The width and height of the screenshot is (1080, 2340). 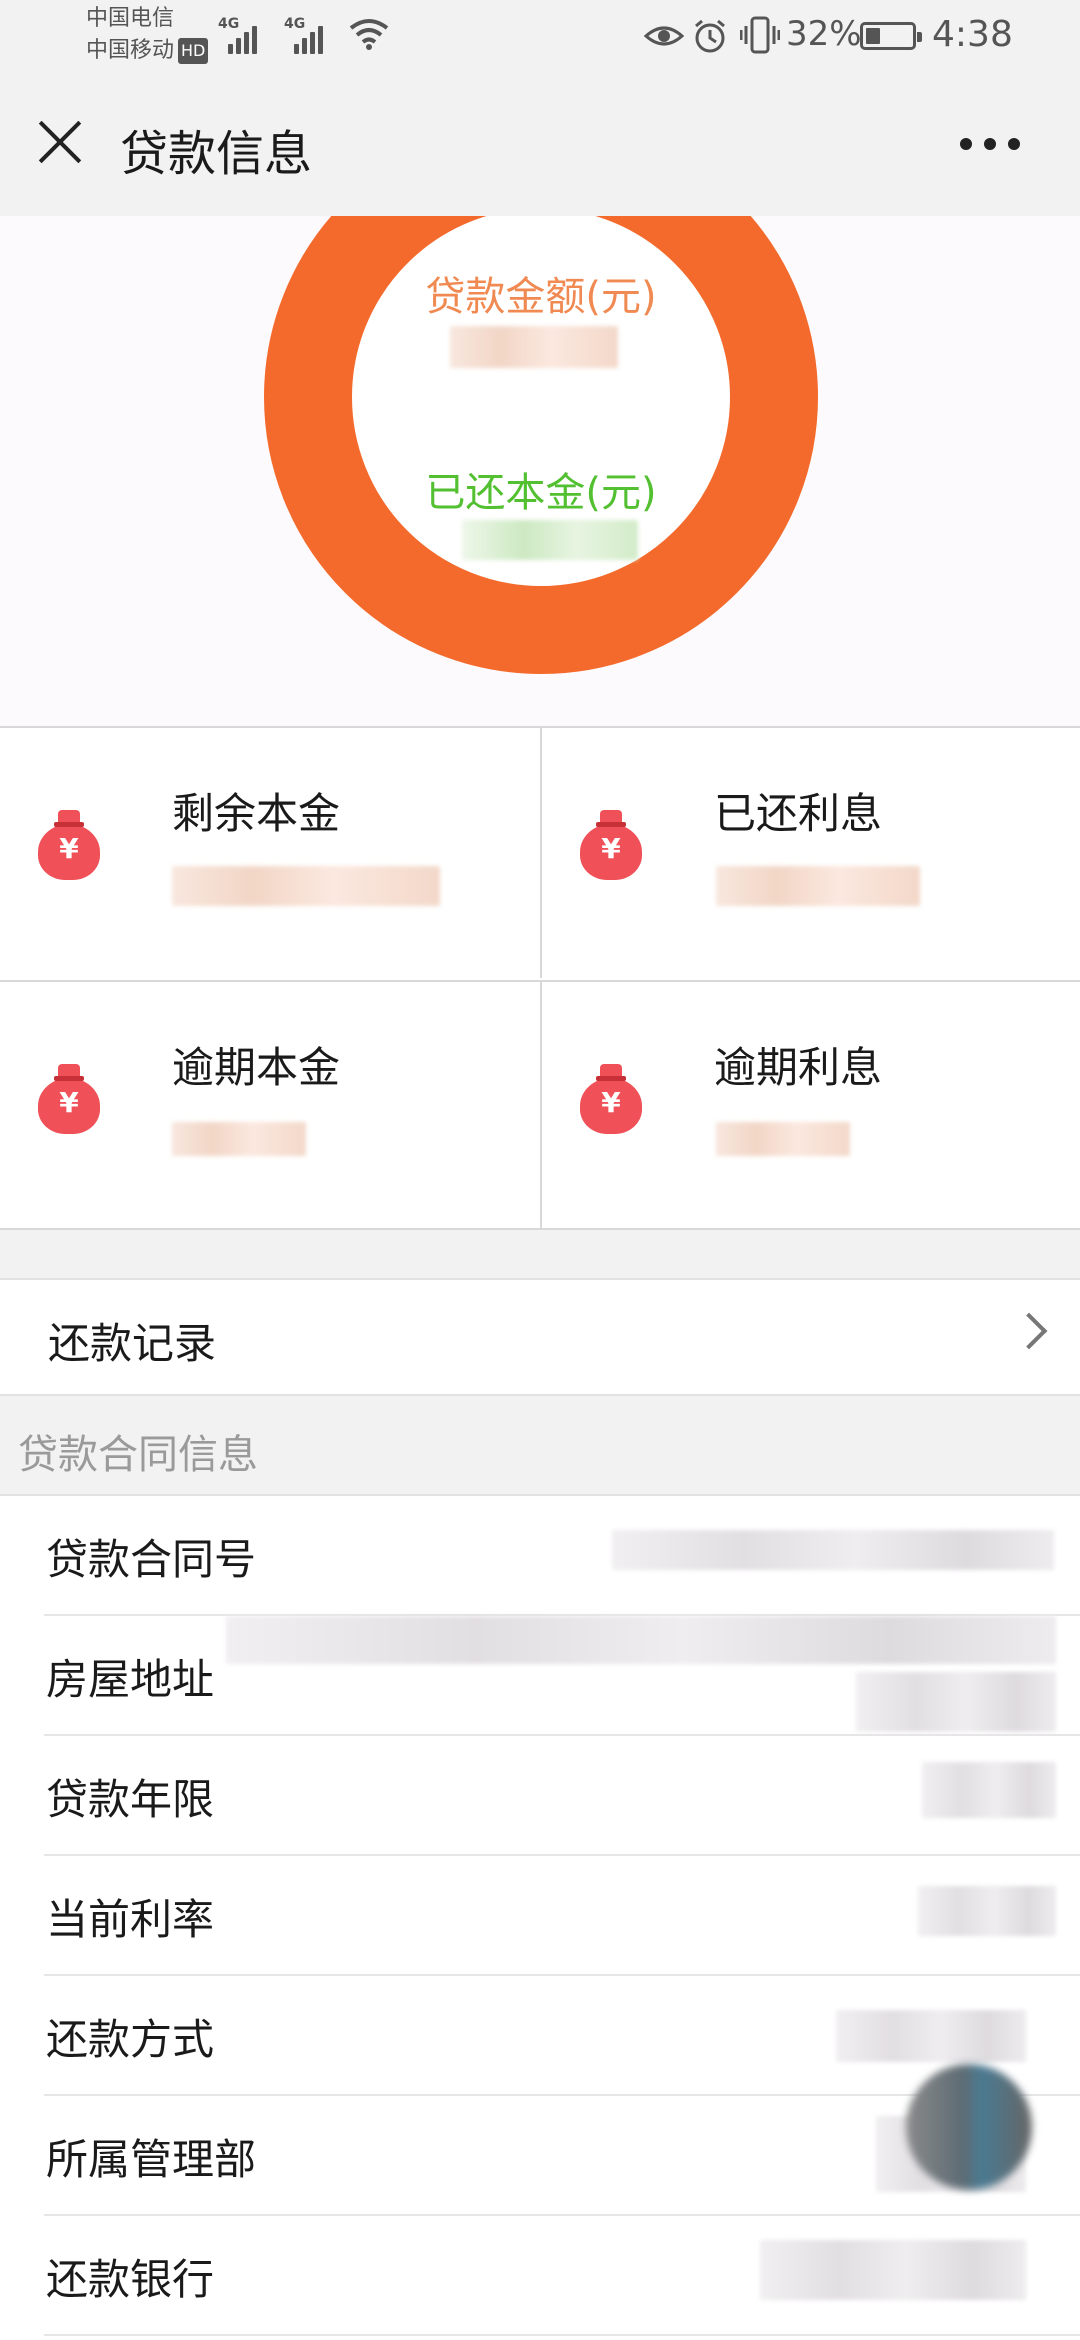 What do you see at coordinates (151, 2159) in the screenshot?
I see `row-label: 所属管理部` at bounding box center [151, 2159].